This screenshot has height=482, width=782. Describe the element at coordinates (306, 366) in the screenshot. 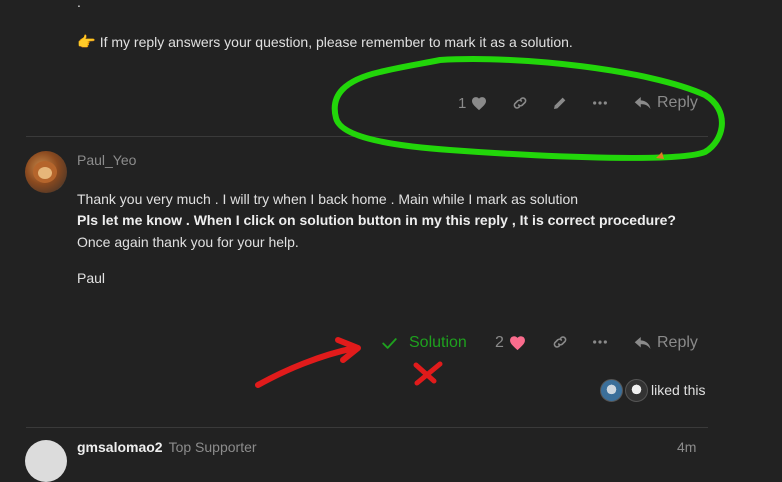

I see `red-arrow-icon` at that location.